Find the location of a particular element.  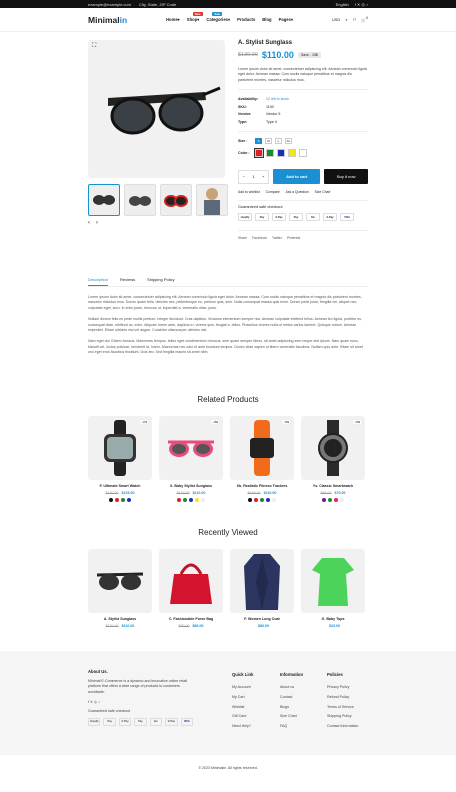

share-facebook: Facebook is located at coordinates (259, 238).